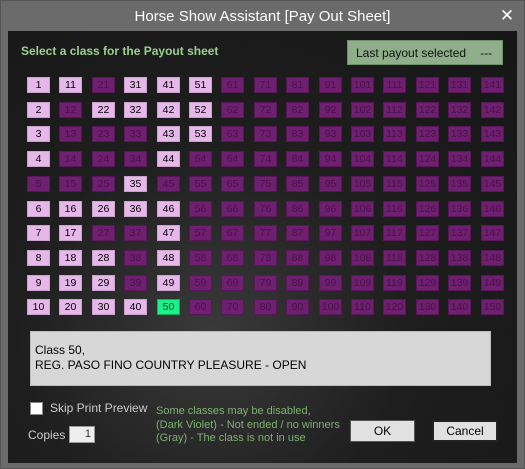  Describe the element at coordinates (492, 258) in the screenshot. I see `class-button-148: 148` at that location.